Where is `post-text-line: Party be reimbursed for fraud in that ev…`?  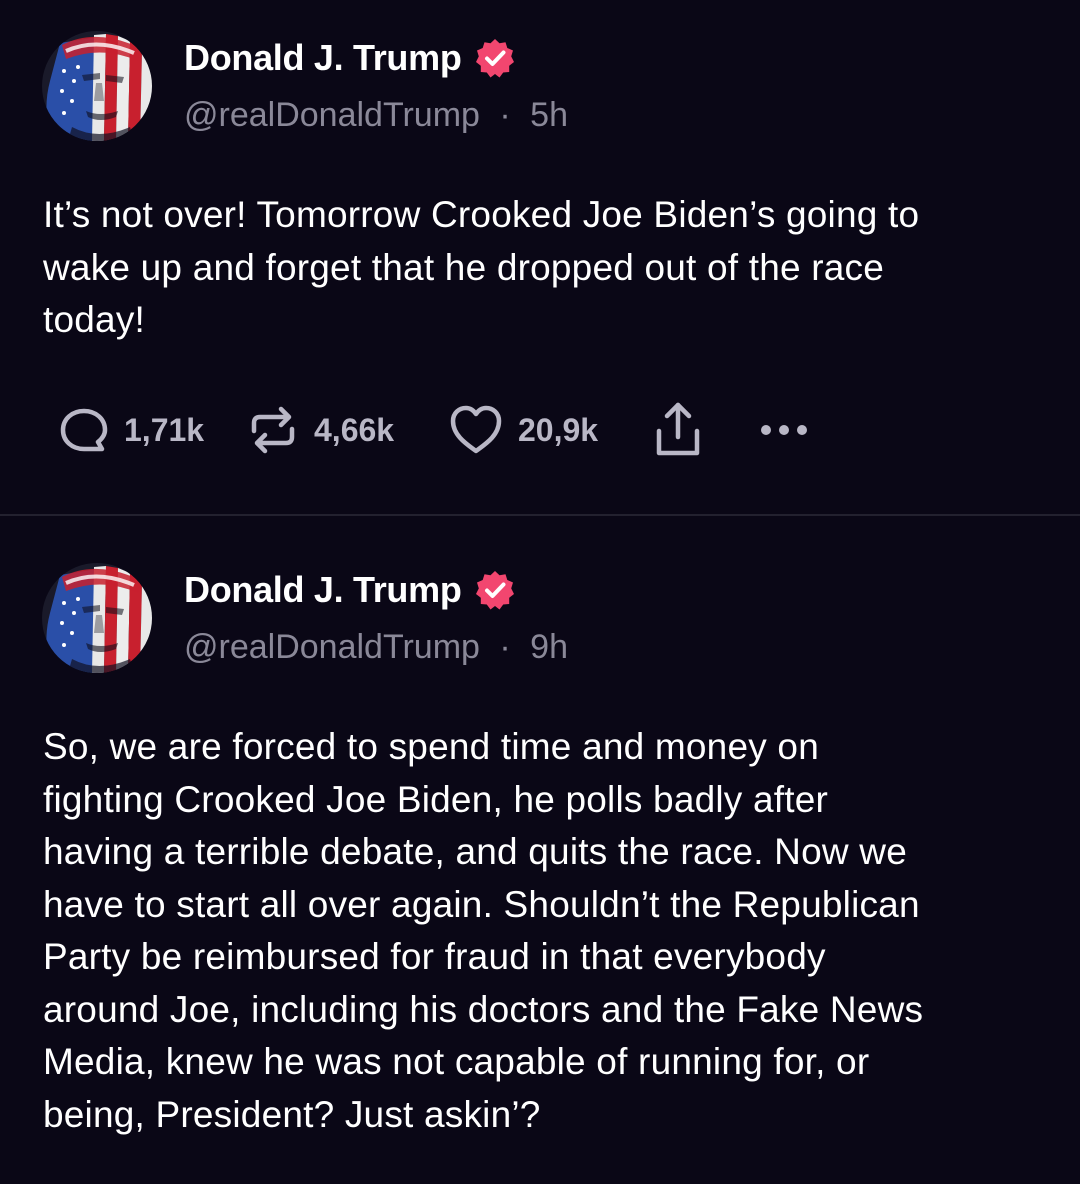
post-text-line: Party be reimbursed for fraud in that ev… is located at coordinates (434, 956).